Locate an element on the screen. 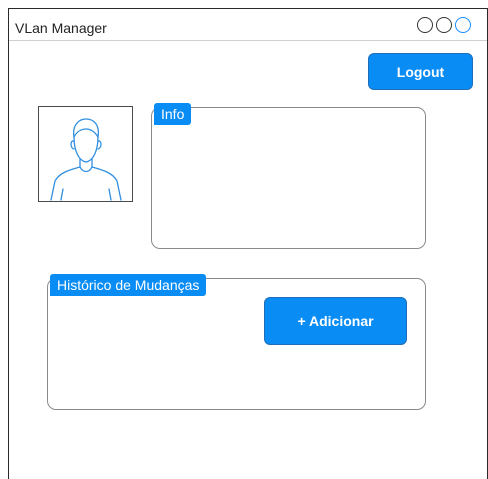 The width and height of the screenshot is (488, 479). info-panel-label: Info is located at coordinates (173, 114).